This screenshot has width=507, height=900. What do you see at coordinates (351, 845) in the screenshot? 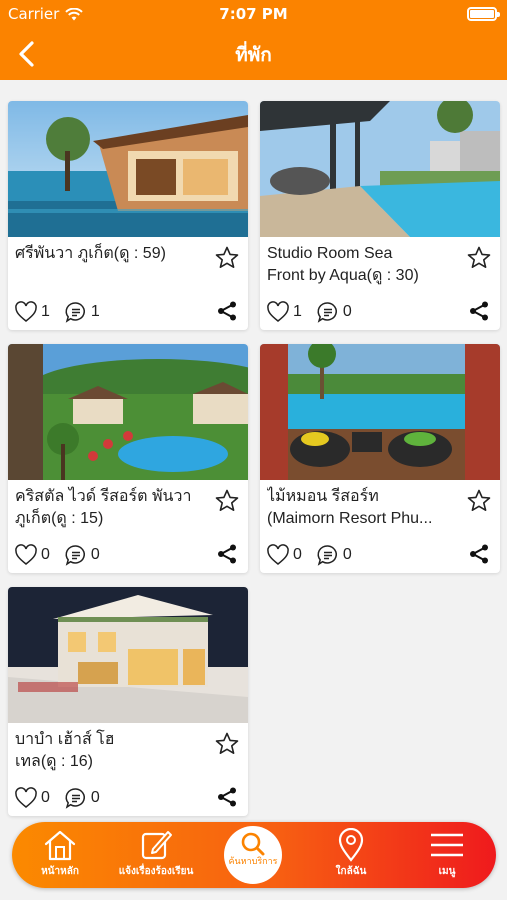
I see `location-pin-icon` at bounding box center [351, 845].